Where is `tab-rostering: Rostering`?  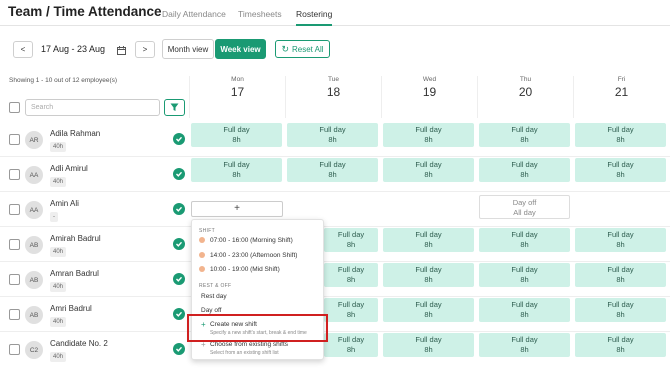
tab-rostering: Rostering is located at coordinates (314, 17).